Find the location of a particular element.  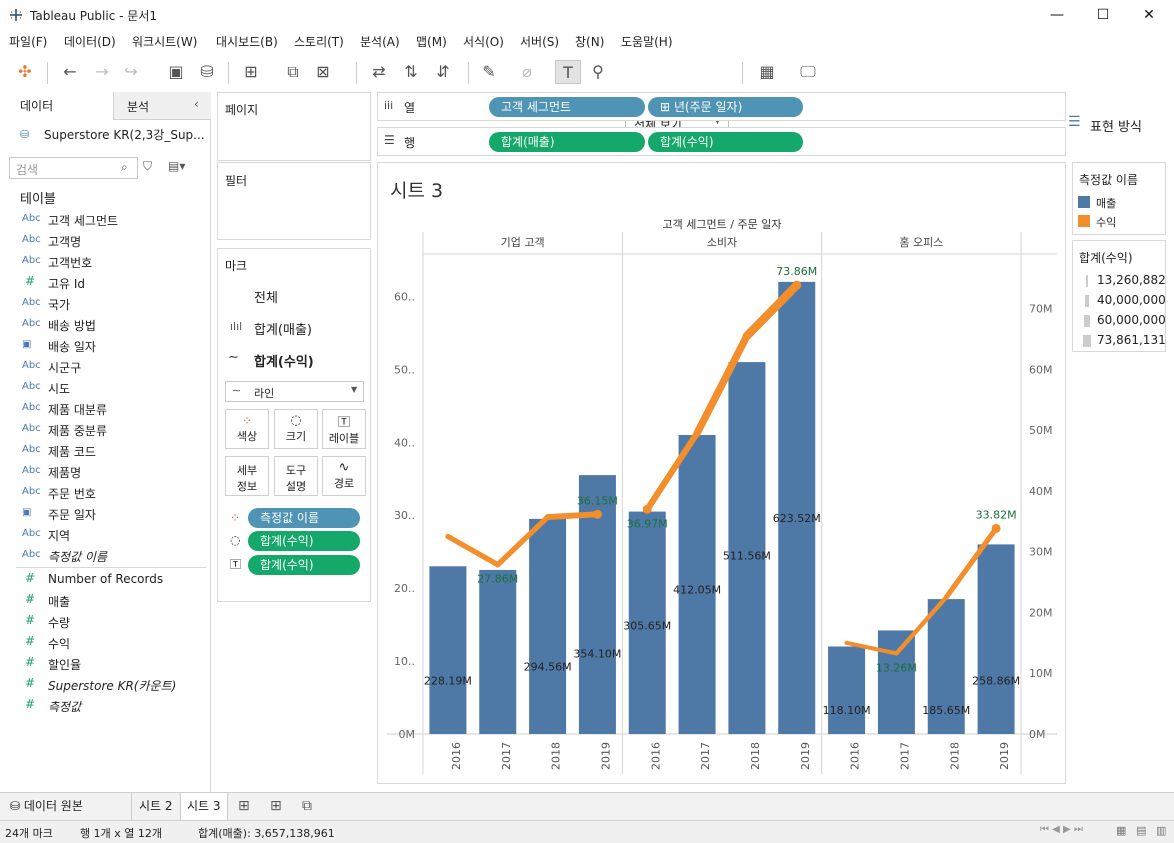

field-item: Abc 고객번호 is located at coordinates (105, 261).